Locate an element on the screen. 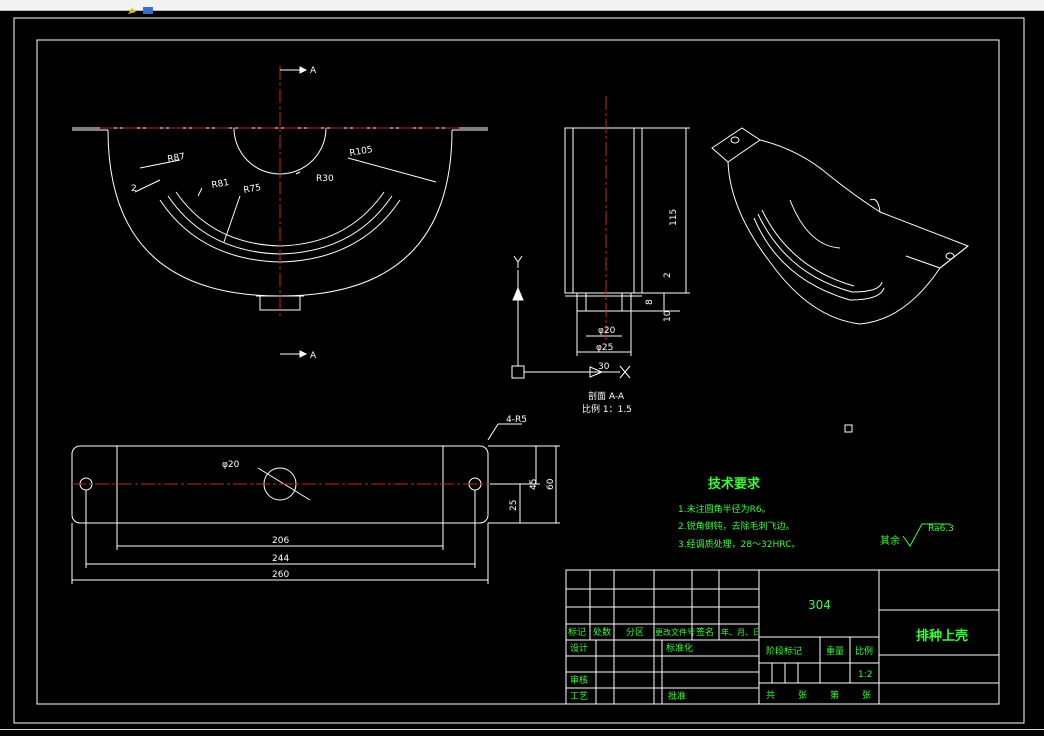  col-count: 处数 is located at coordinates (602, 632).